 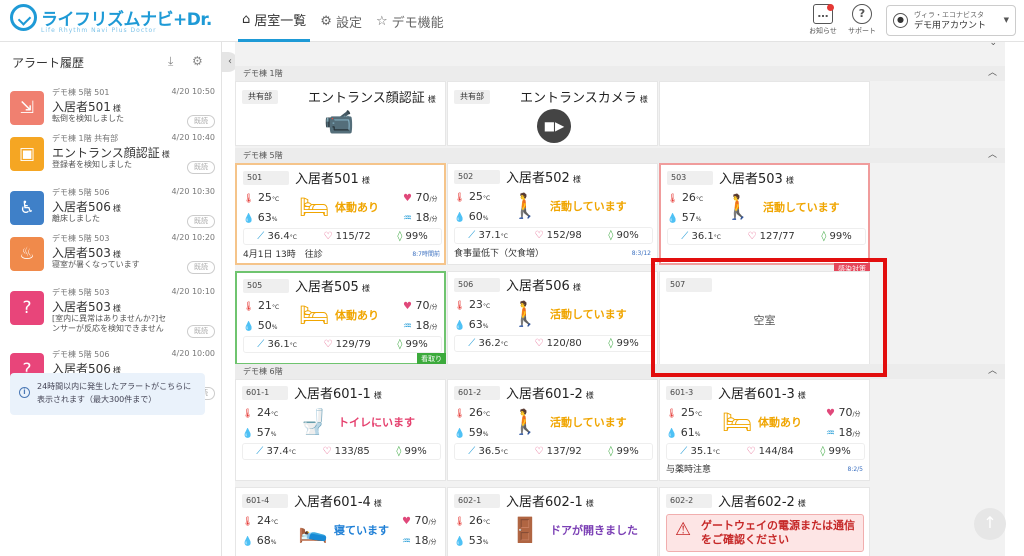 What do you see at coordinates (553, 235) in the screenshot?
I see `vitals-row: ⟋ 37.1°C ♡ 152/98 ◊ 90%` at bounding box center [553, 235].